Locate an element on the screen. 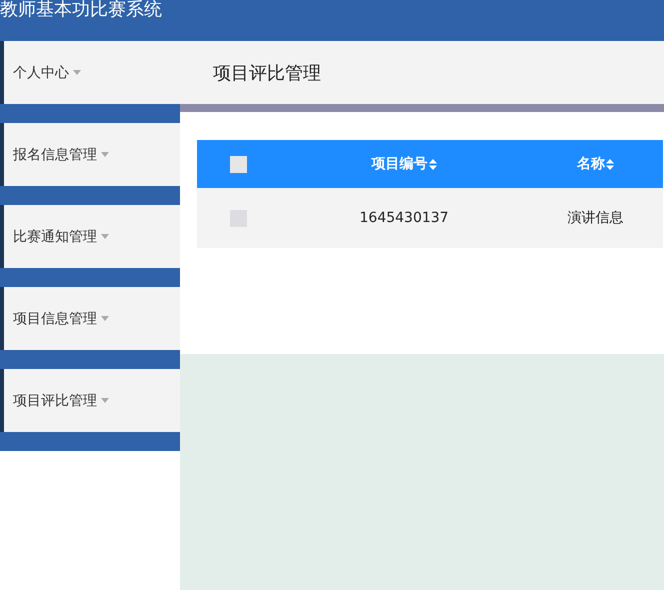  sidebar-item: 报名信息管理 is located at coordinates (90, 154).